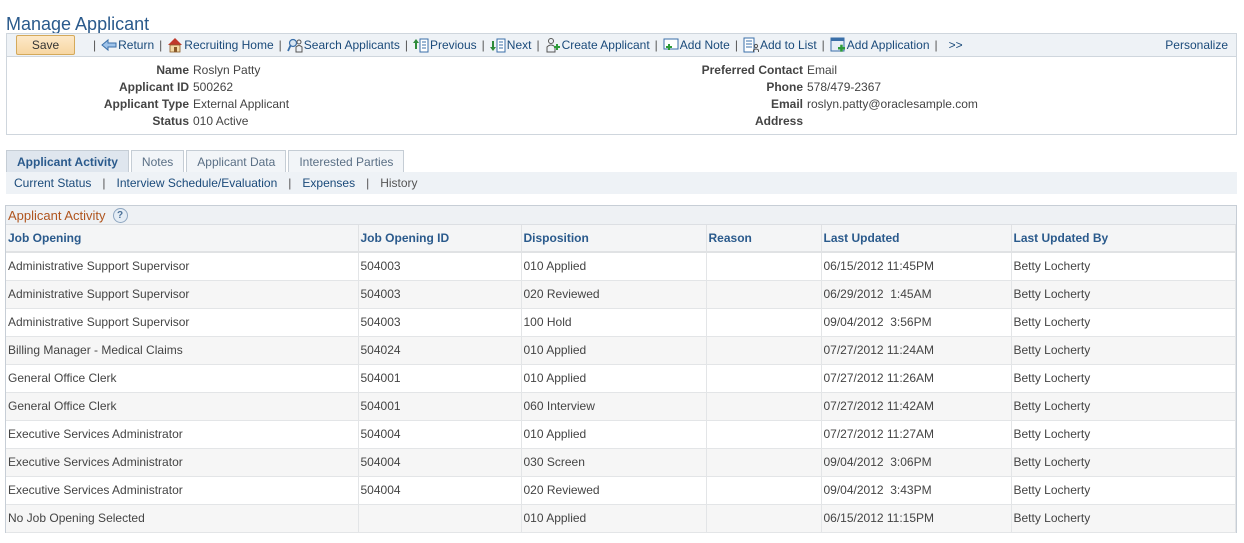  Describe the element at coordinates (916, 350) in the screenshot. I see `cell-last-updated: 07/27/2012 11:24AM` at that location.